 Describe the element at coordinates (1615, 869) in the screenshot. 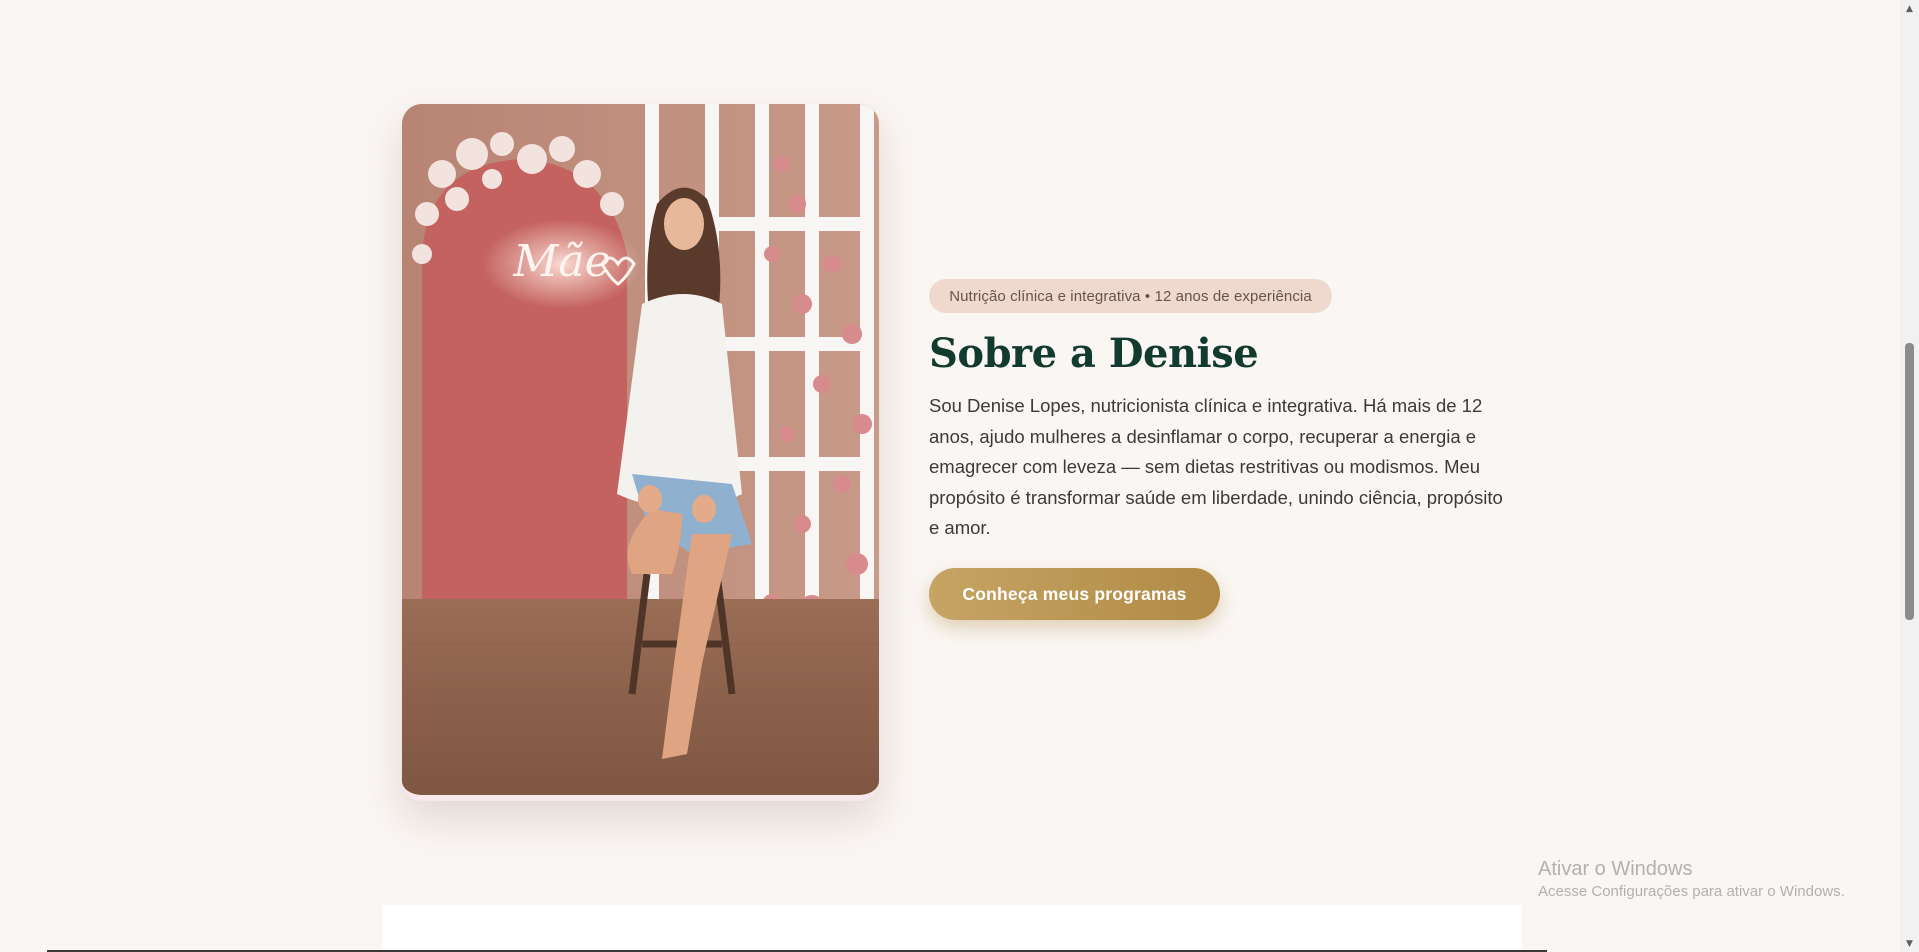

I see `windows-watermark-title: Ativar o Windows` at that location.